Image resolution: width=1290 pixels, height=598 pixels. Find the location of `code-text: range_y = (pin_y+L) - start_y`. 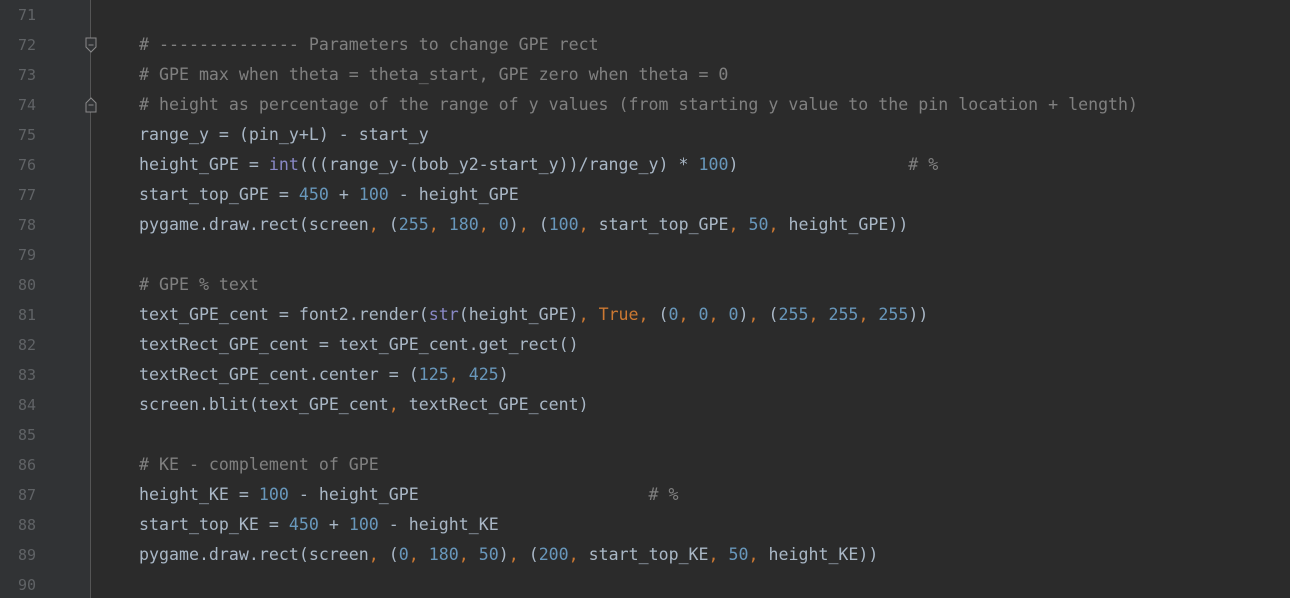

code-text: range_y = (pin_y+L) - start_y is located at coordinates (284, 135).